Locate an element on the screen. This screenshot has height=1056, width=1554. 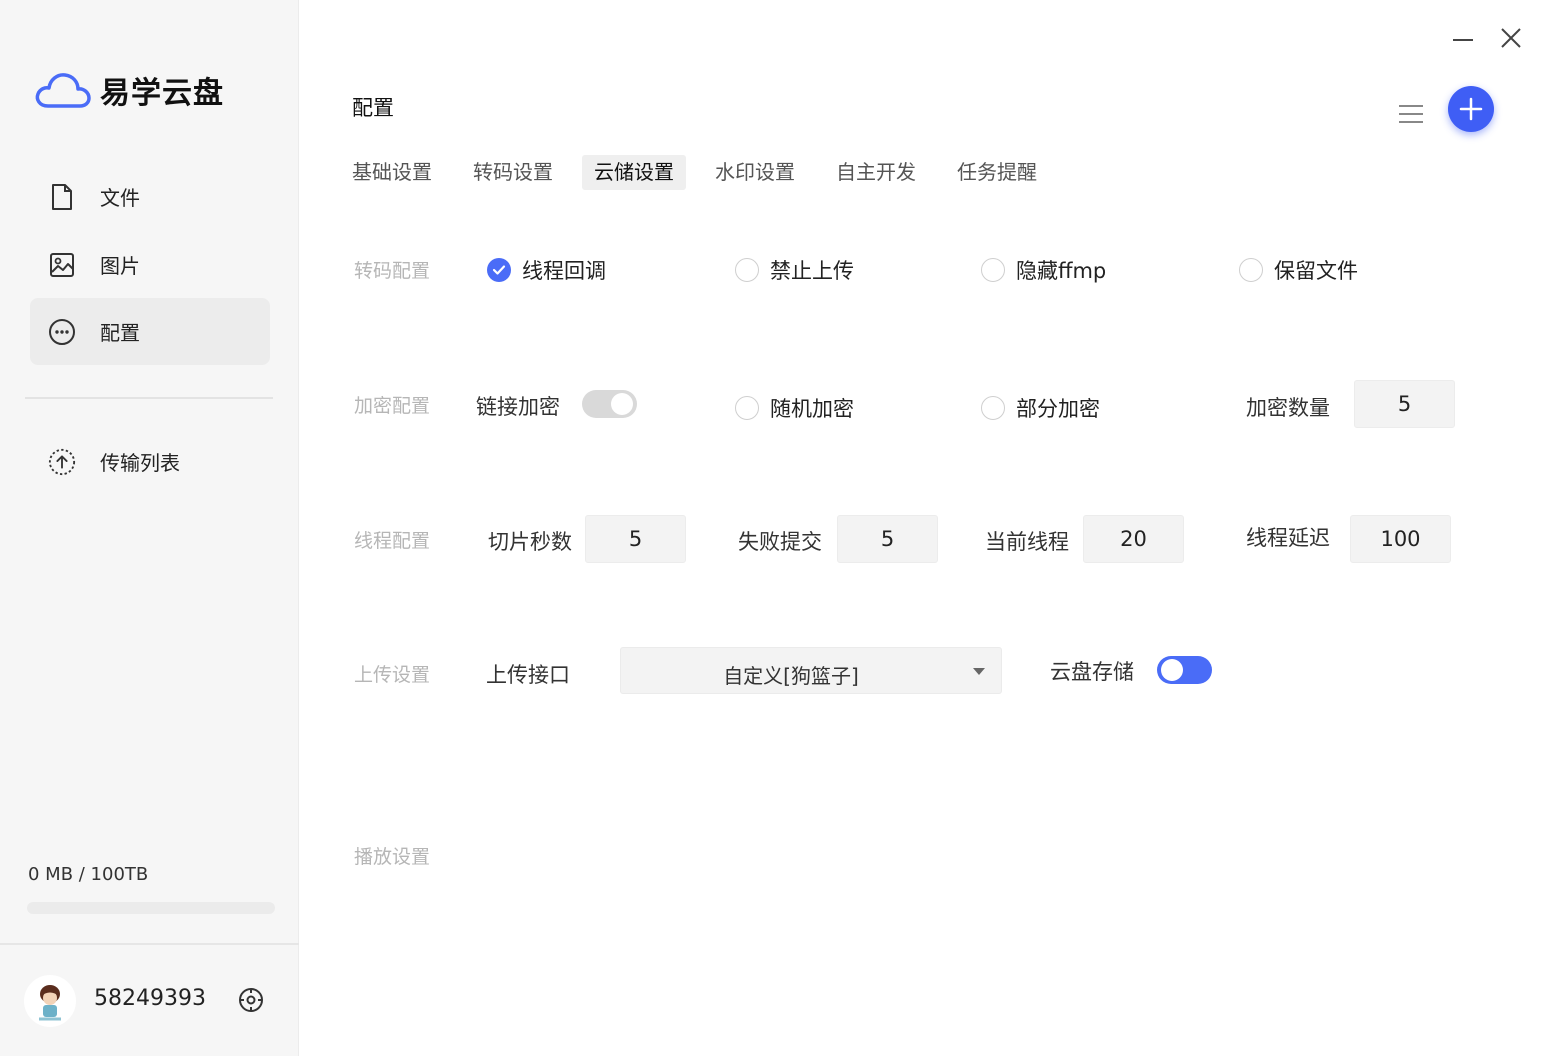
sidebar-footer-divider is located at coordinates (149, 944).